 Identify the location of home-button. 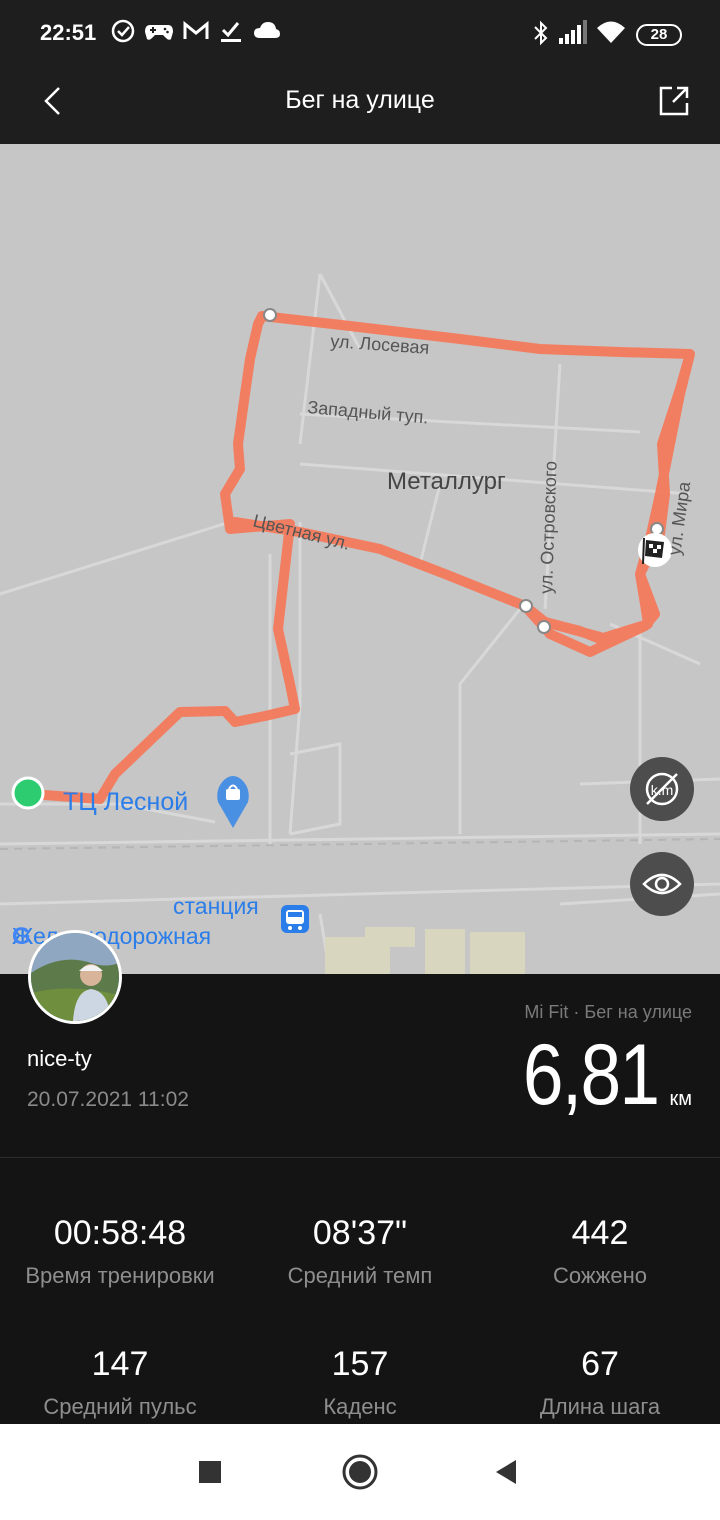
(360, 1472).